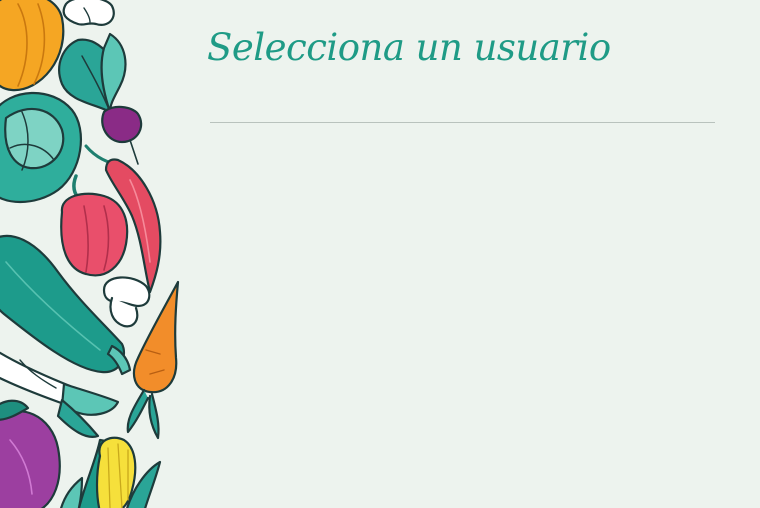  Describe the element at coordinates (30, 453) in the screenshot. I see `eggplant-icon` at that location.